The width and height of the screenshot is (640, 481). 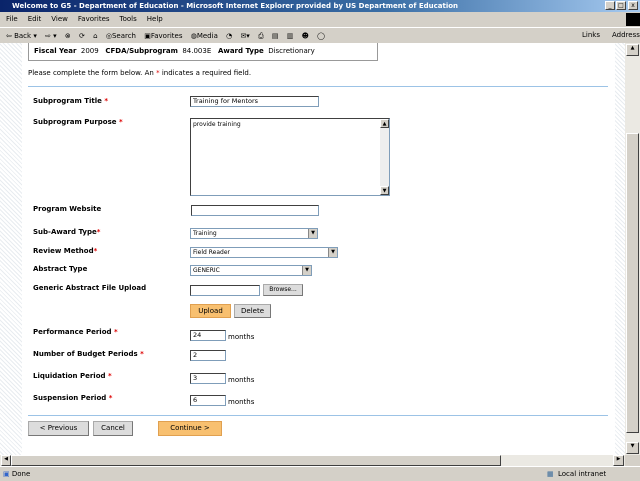 What do you see at coordinates (305, 36) in the screenshot?
I see `messenger-icon: ☻` at bounding box center [305, 36].